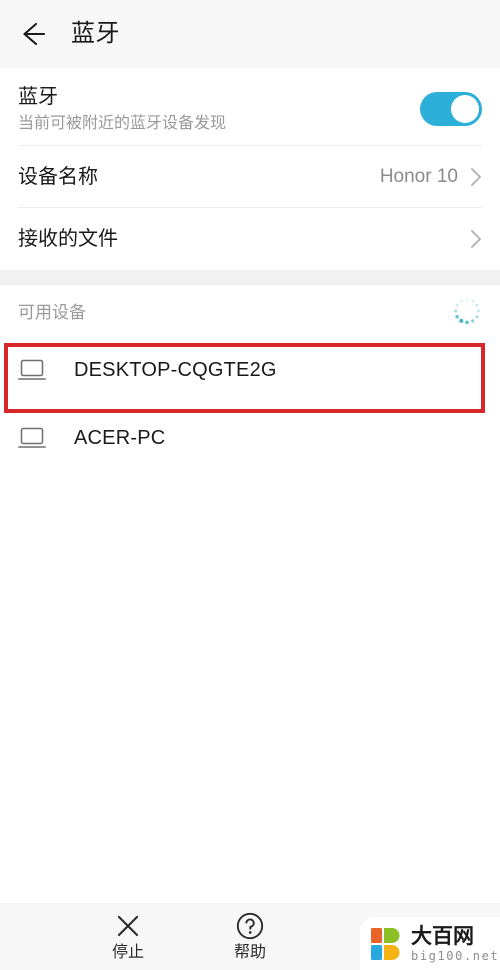 The image size is (500, 970). Describe the element at coordinates (250, 34) in the screenshot. I see `app-bar: 蓝牙` at that location.